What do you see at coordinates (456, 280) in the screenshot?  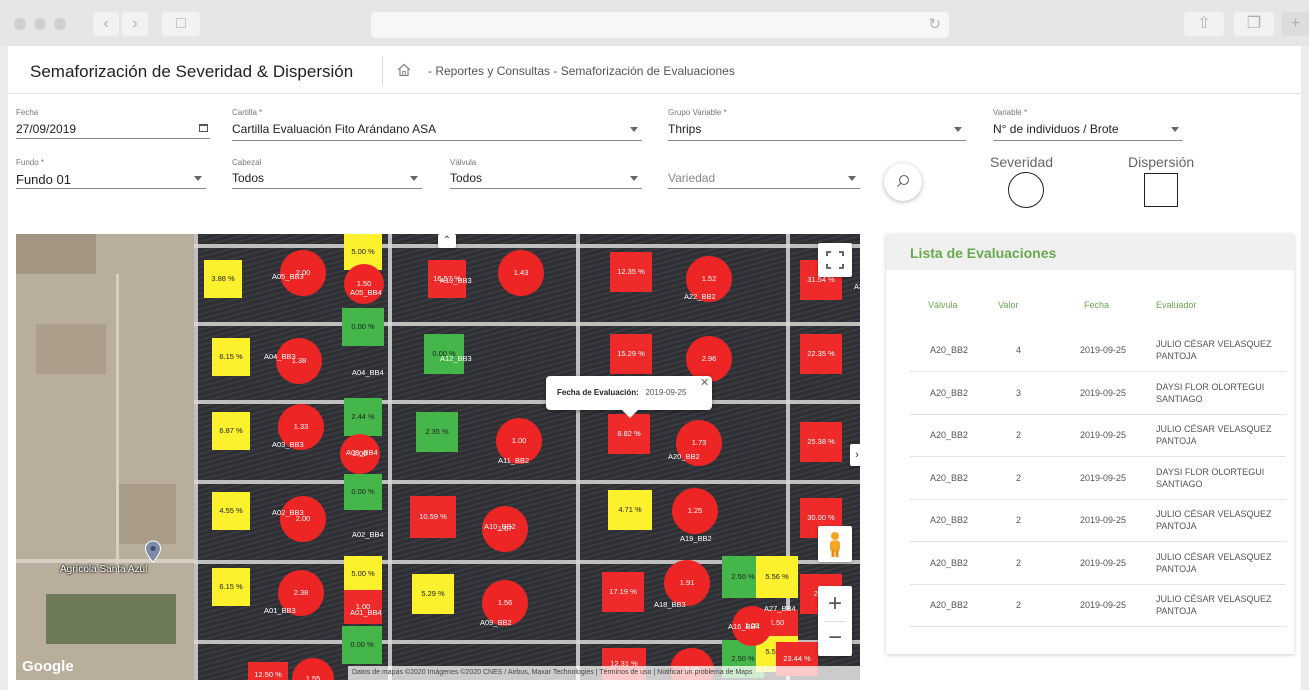 I see `valve-label: A13_BB3` at bounding box center [456, 280].